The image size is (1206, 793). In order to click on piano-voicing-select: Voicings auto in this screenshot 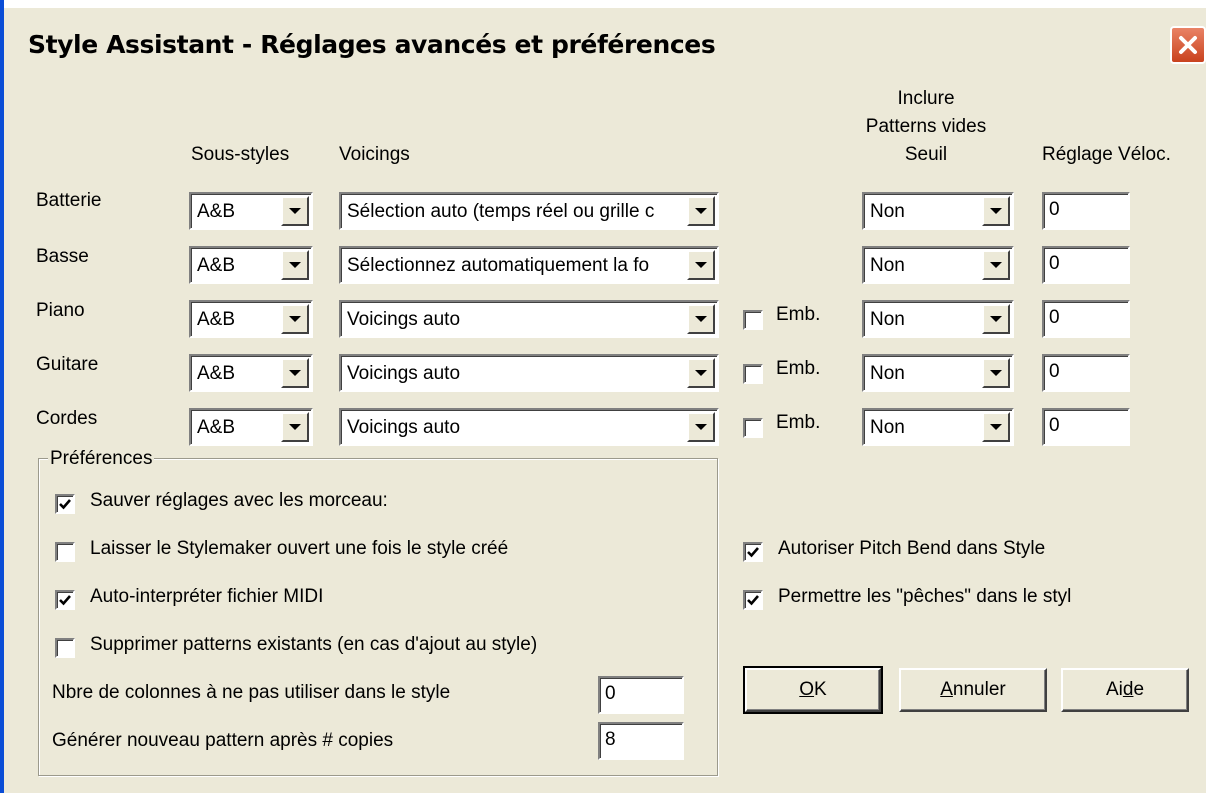, I will do `click(529, 319)`.